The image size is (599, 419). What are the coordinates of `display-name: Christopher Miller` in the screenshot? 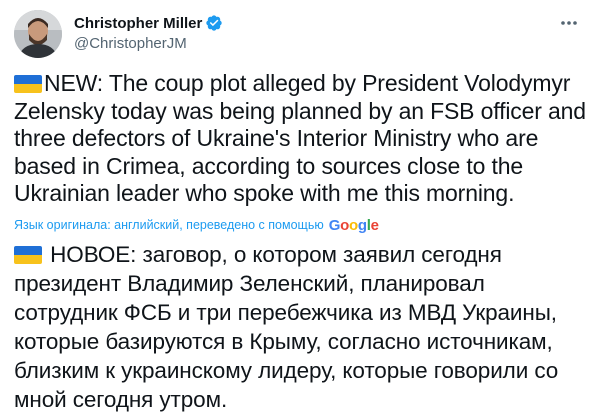 It's located at (138, 23).